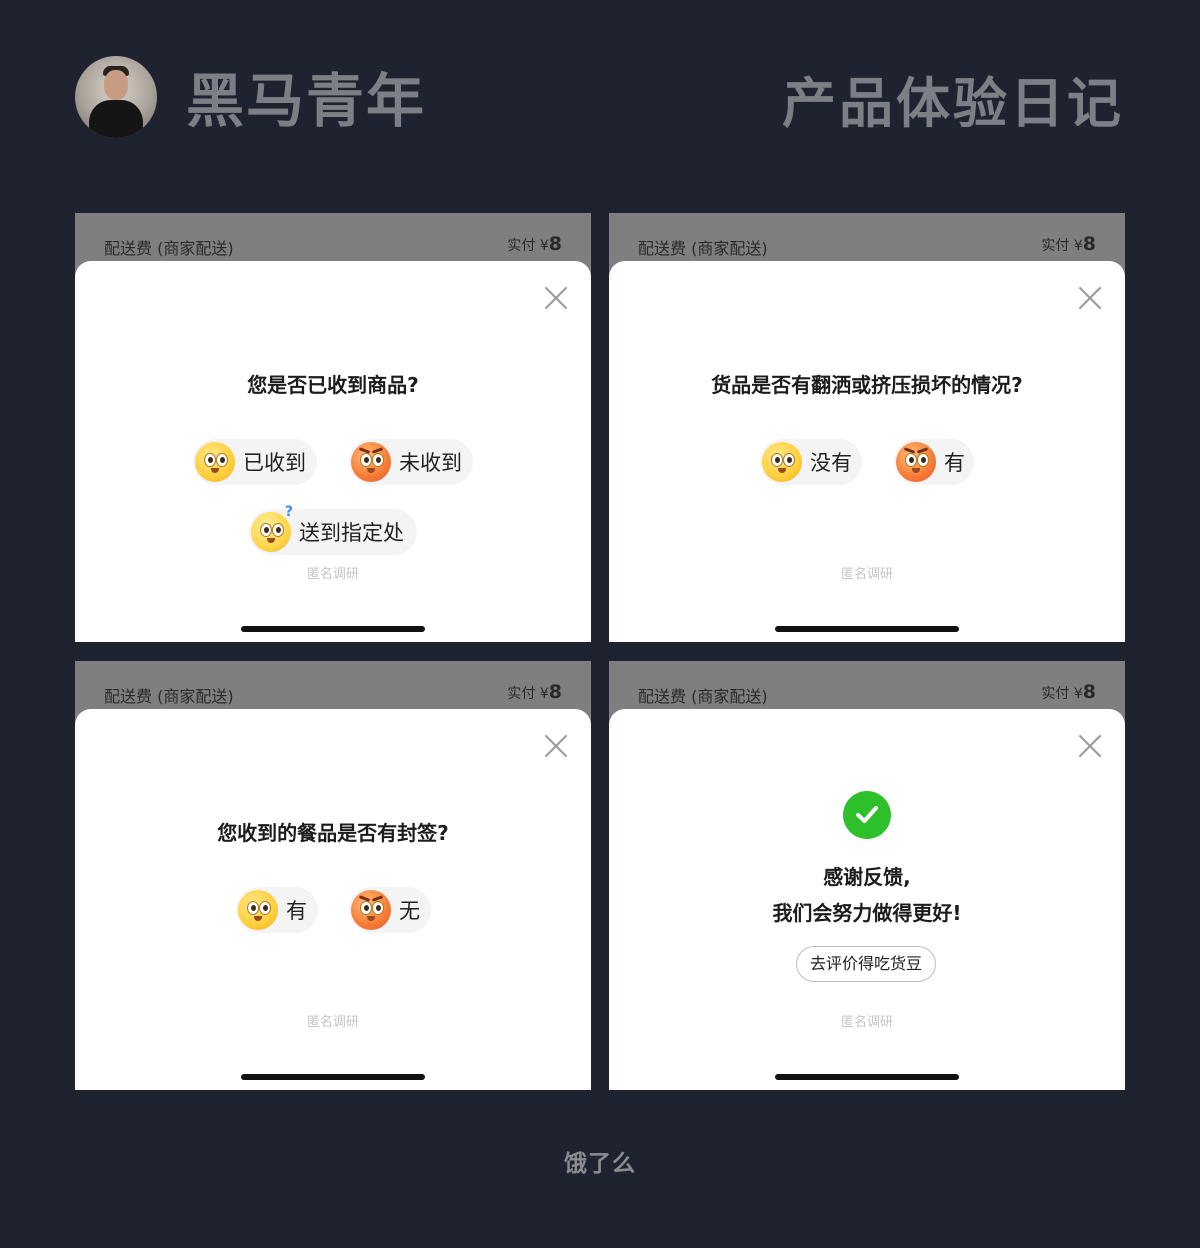 The image size is (1200, 1248). What do you see at coordinates (867, 815) in the screenshot?
I see `success-check-icon` at bounding box center [867, 815].